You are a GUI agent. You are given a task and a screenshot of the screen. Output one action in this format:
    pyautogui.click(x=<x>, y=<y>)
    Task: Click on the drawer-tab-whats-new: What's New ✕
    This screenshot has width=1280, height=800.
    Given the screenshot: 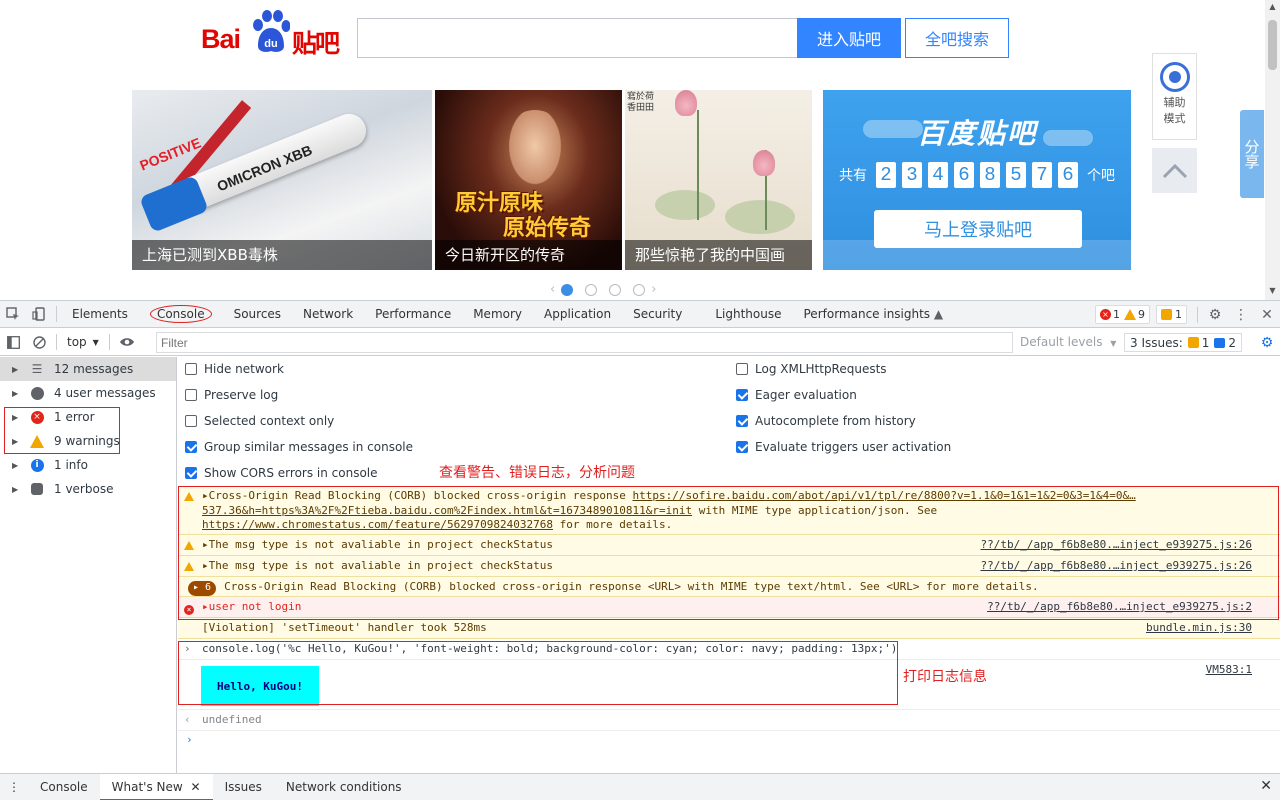 What is the action you would take?
    pyautogui.click(x=156, y=787)
    